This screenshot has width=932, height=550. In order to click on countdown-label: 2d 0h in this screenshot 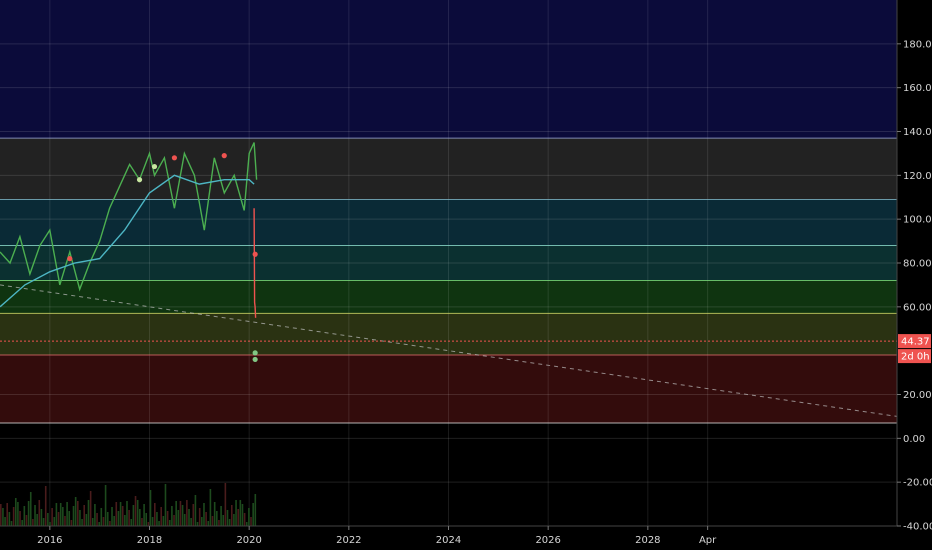, I will do `click(915, 357)`.